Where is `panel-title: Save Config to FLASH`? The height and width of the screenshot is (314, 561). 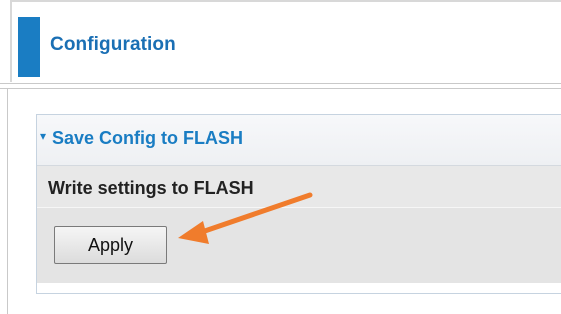
panel-title: Save Config to FLASH is located at coordinates (148, 138).